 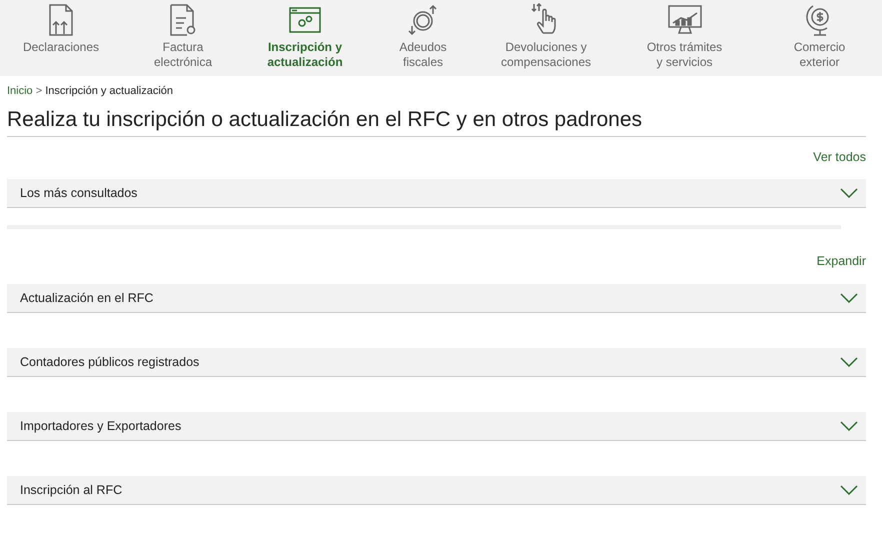 I want to click on breadcrumb-link: Inicio, so click(x=20, y=91).